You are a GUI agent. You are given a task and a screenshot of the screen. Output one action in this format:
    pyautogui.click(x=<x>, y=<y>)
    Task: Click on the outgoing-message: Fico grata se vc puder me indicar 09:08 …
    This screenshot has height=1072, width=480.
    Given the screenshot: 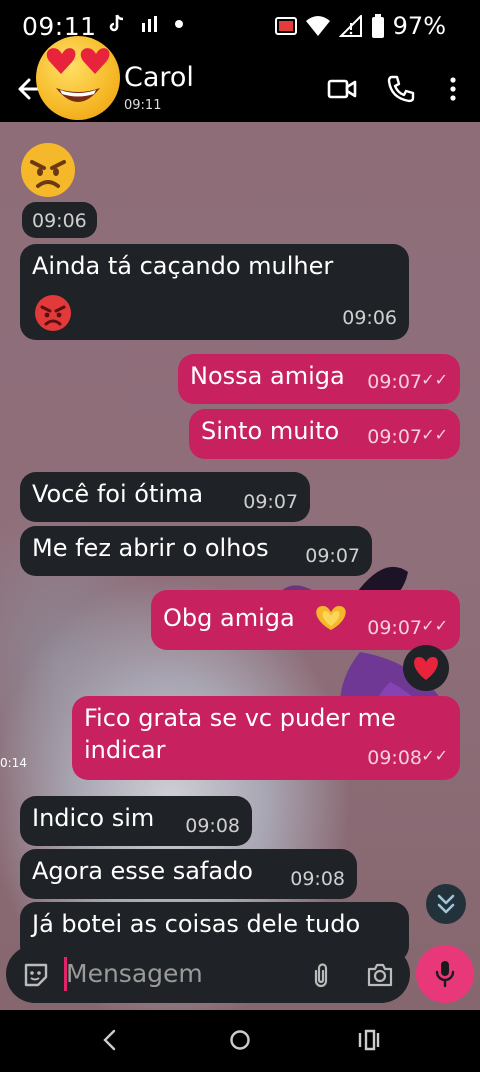 What is the action you would take?
    pyautogui.click(x=266, y=738)
    